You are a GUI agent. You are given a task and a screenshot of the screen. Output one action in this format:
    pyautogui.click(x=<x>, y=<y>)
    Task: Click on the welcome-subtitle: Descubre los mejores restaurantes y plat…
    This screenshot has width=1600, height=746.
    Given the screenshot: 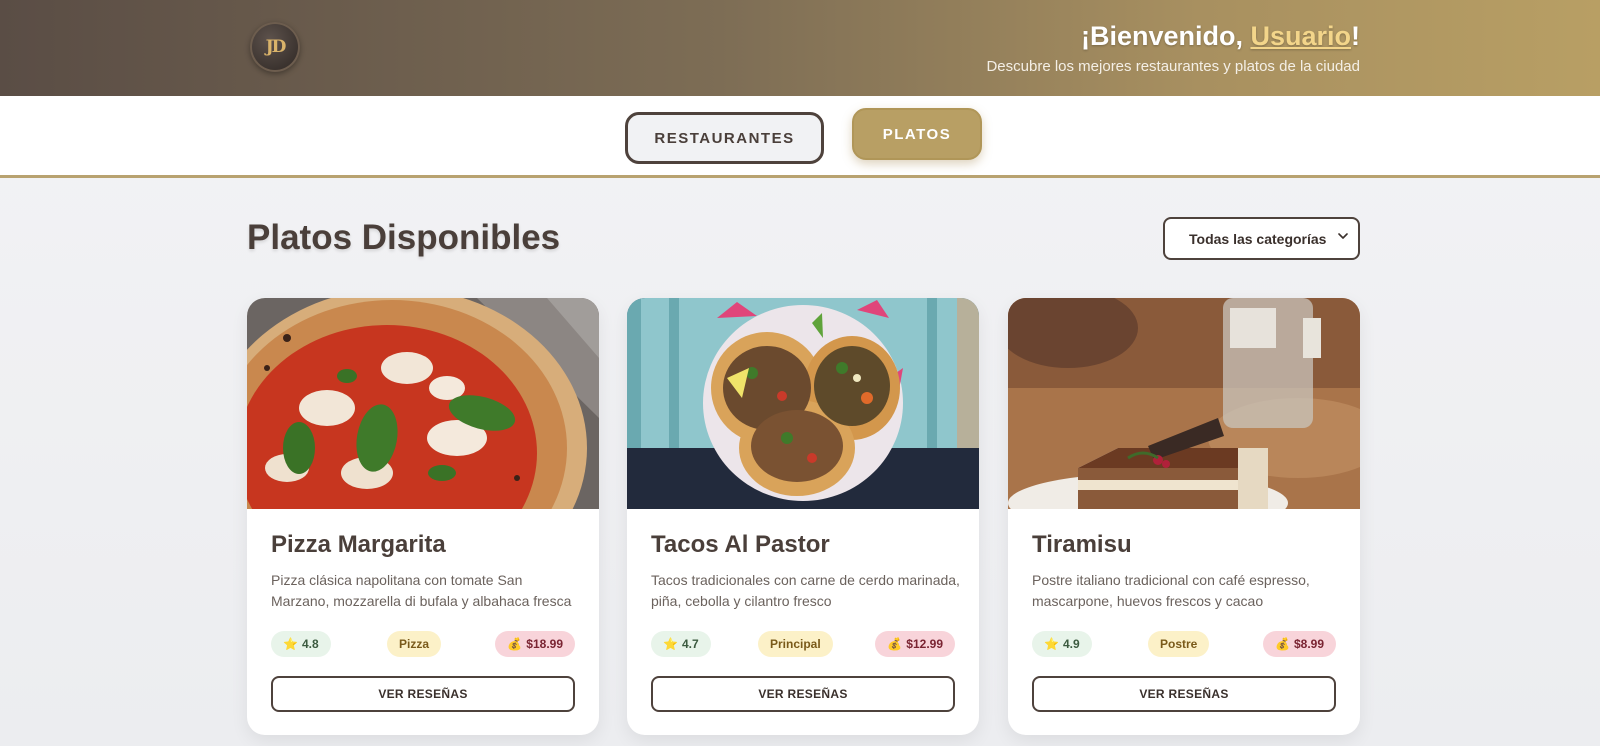 What is the action you would take?
    pyautogui.click(x=1173, y=66)
    